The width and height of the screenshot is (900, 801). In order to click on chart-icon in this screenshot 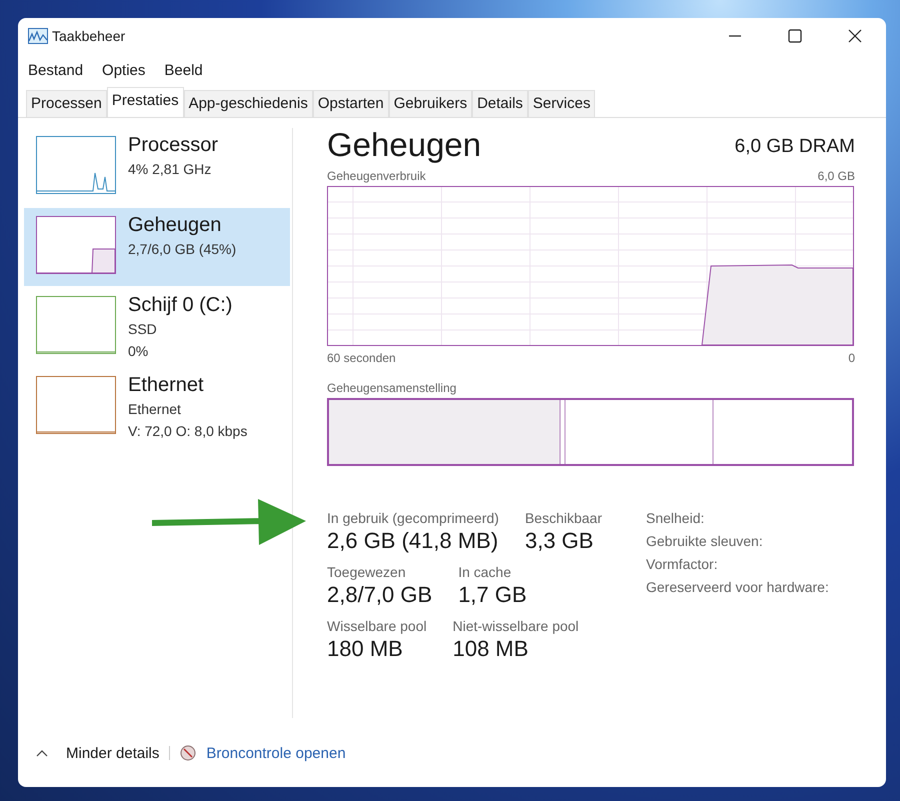, I will do `click(38, 36)`.